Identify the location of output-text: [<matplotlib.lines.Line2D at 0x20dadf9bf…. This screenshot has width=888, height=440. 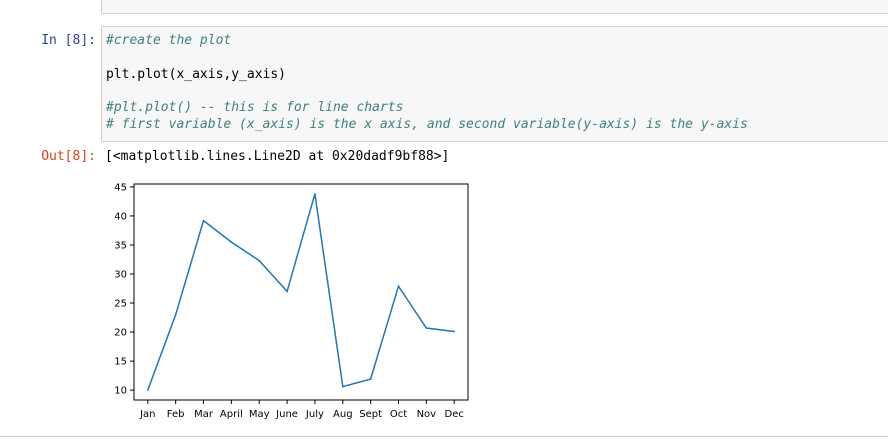
(277, 156).